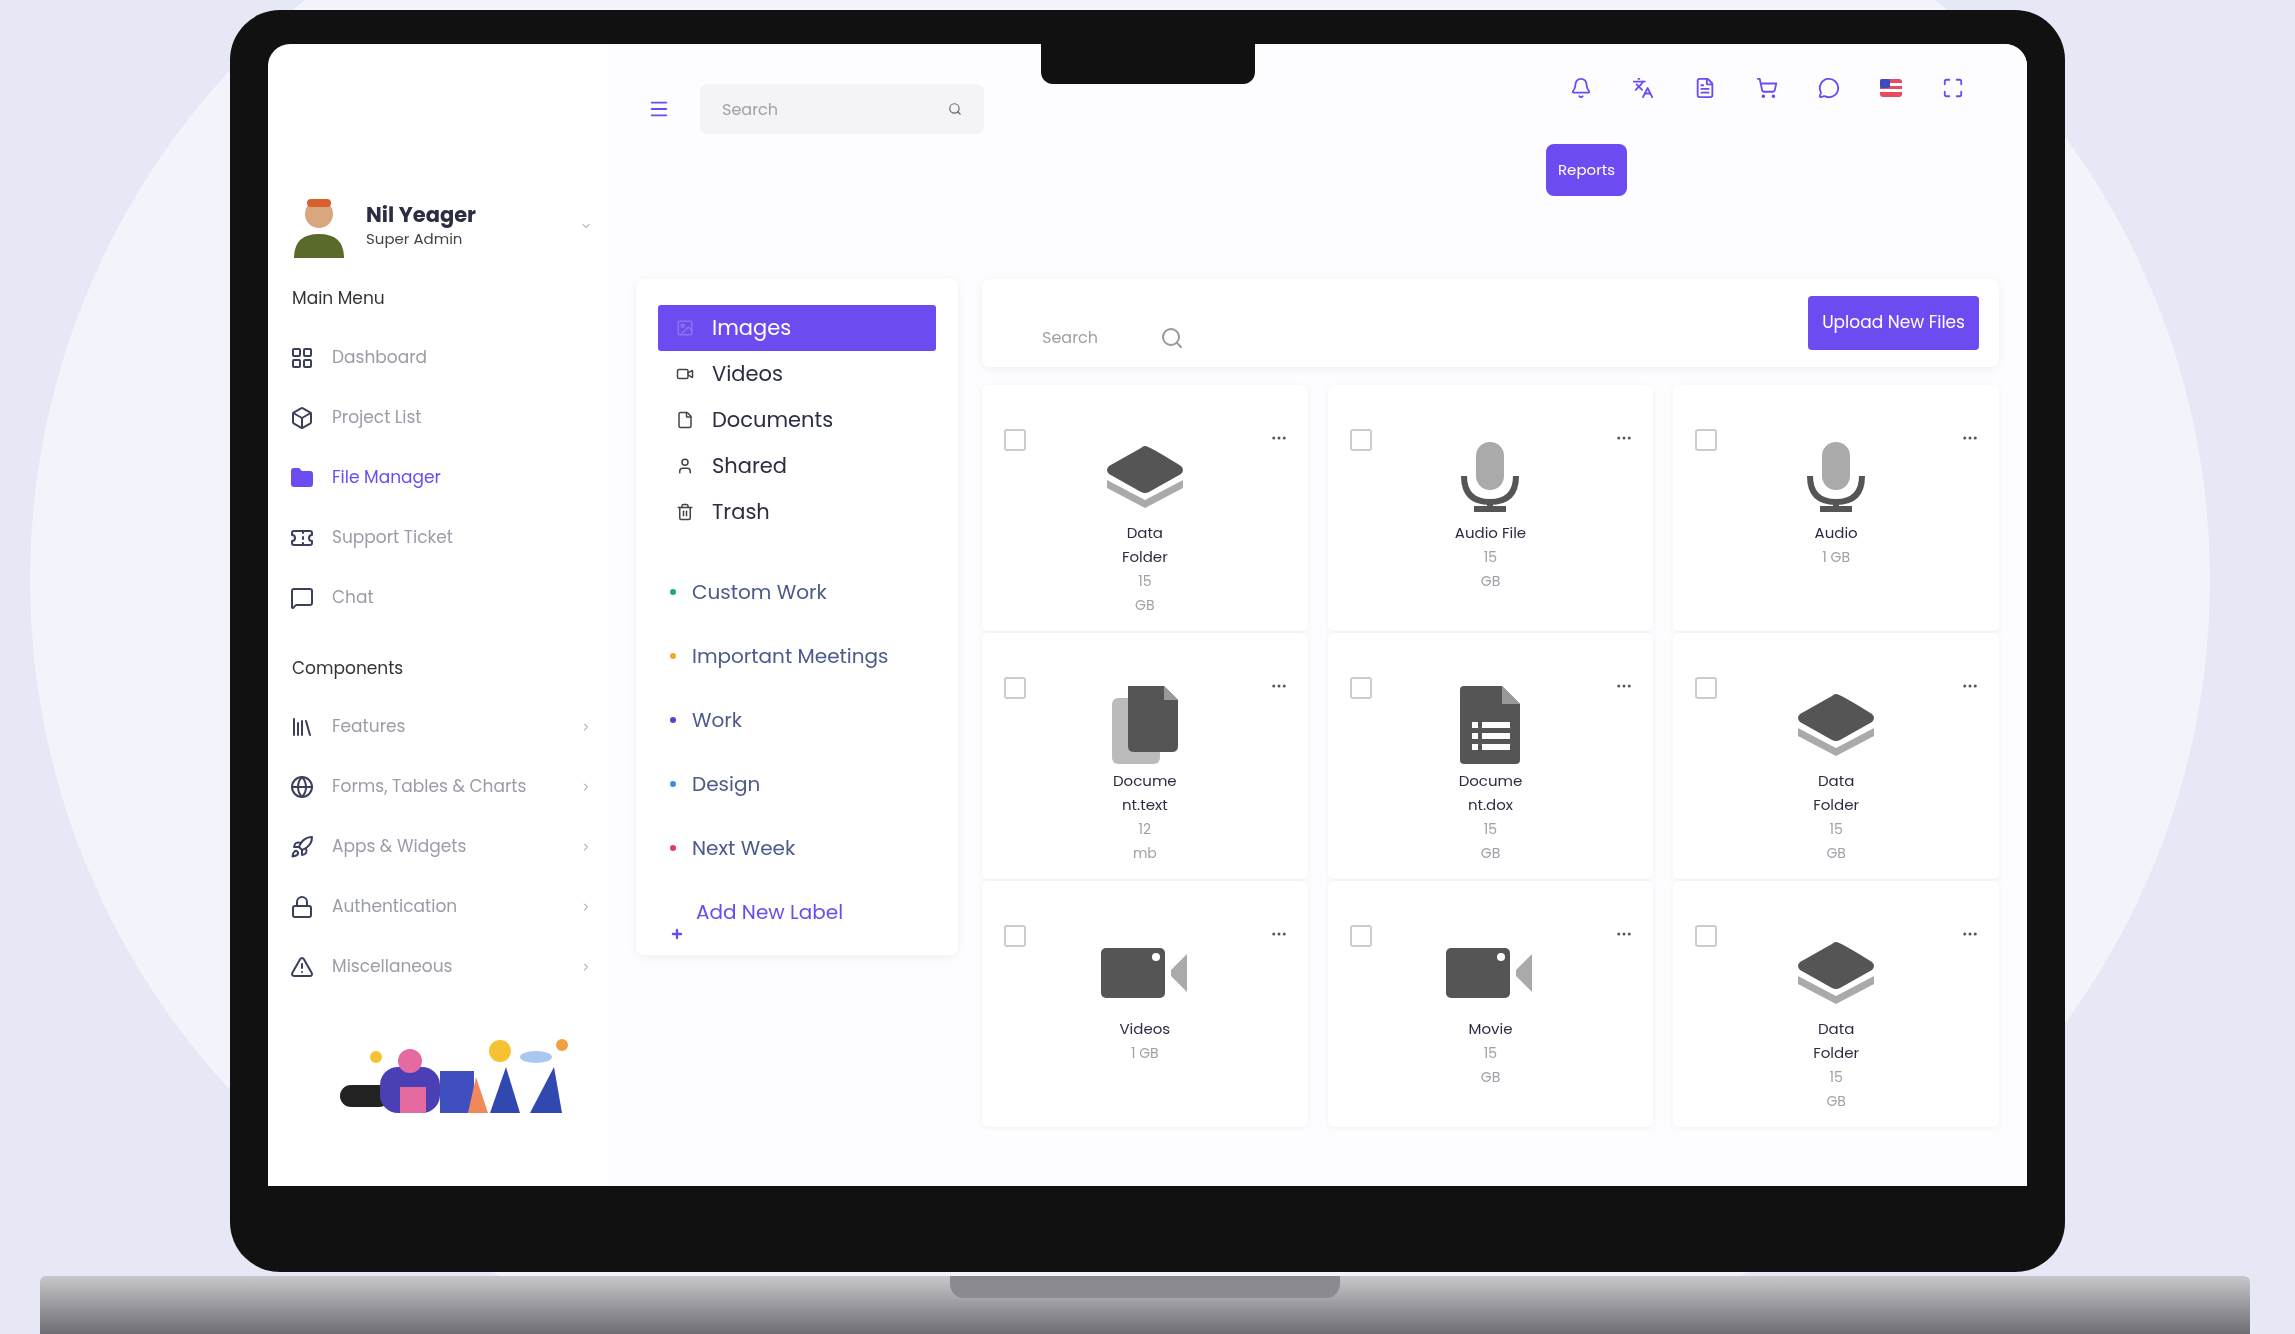 The width and height of the screenshot is (2295, 1334). Describe the element at coordinates (685, 328) in the screenshot. I see `image-icon` at that location.